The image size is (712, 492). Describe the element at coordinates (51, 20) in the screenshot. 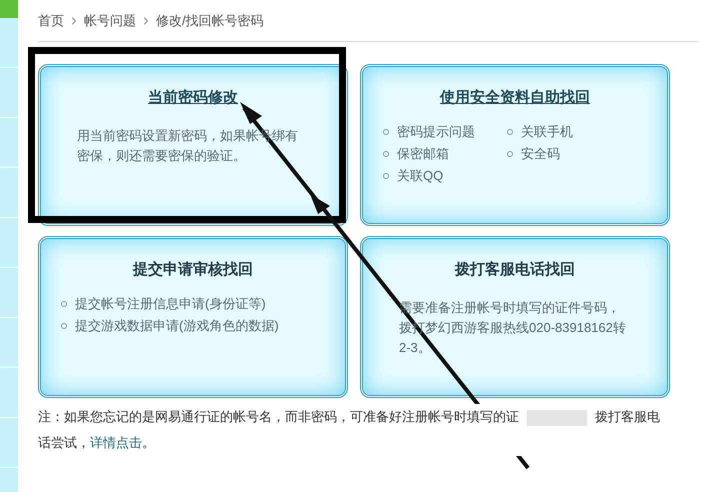

I see `breadcrumb-link: 首页` at that location.